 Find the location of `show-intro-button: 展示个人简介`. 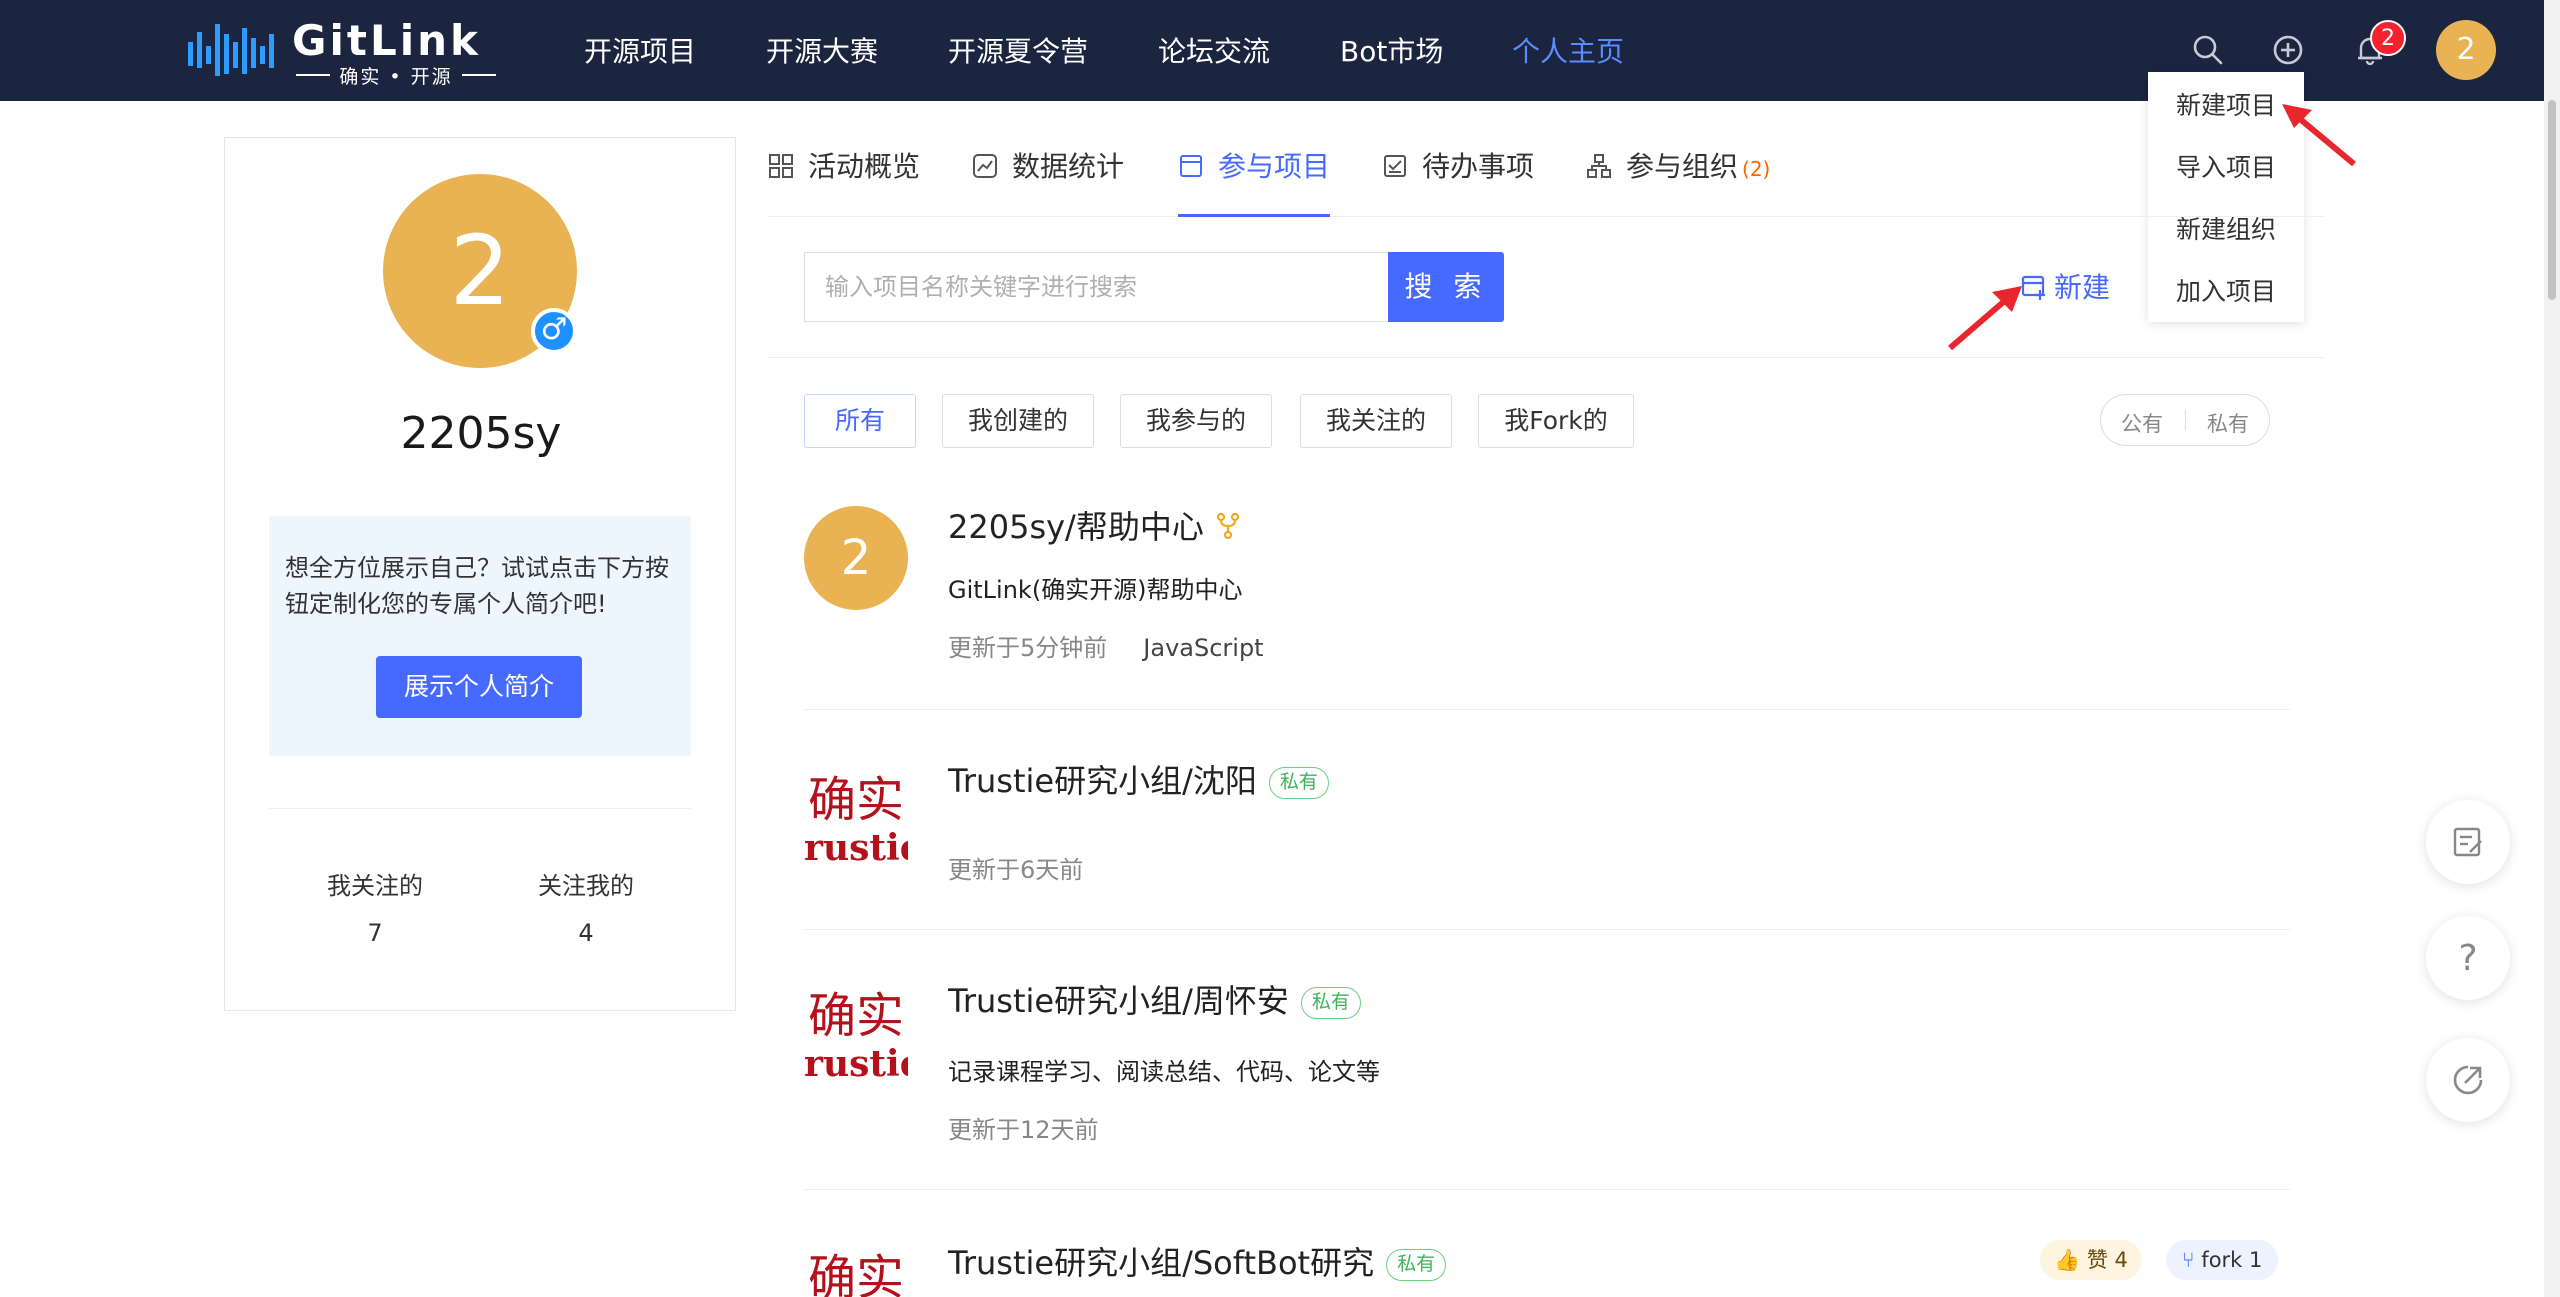

show-intro-button: 展示个人简介 is located at coordinates (479, 687).